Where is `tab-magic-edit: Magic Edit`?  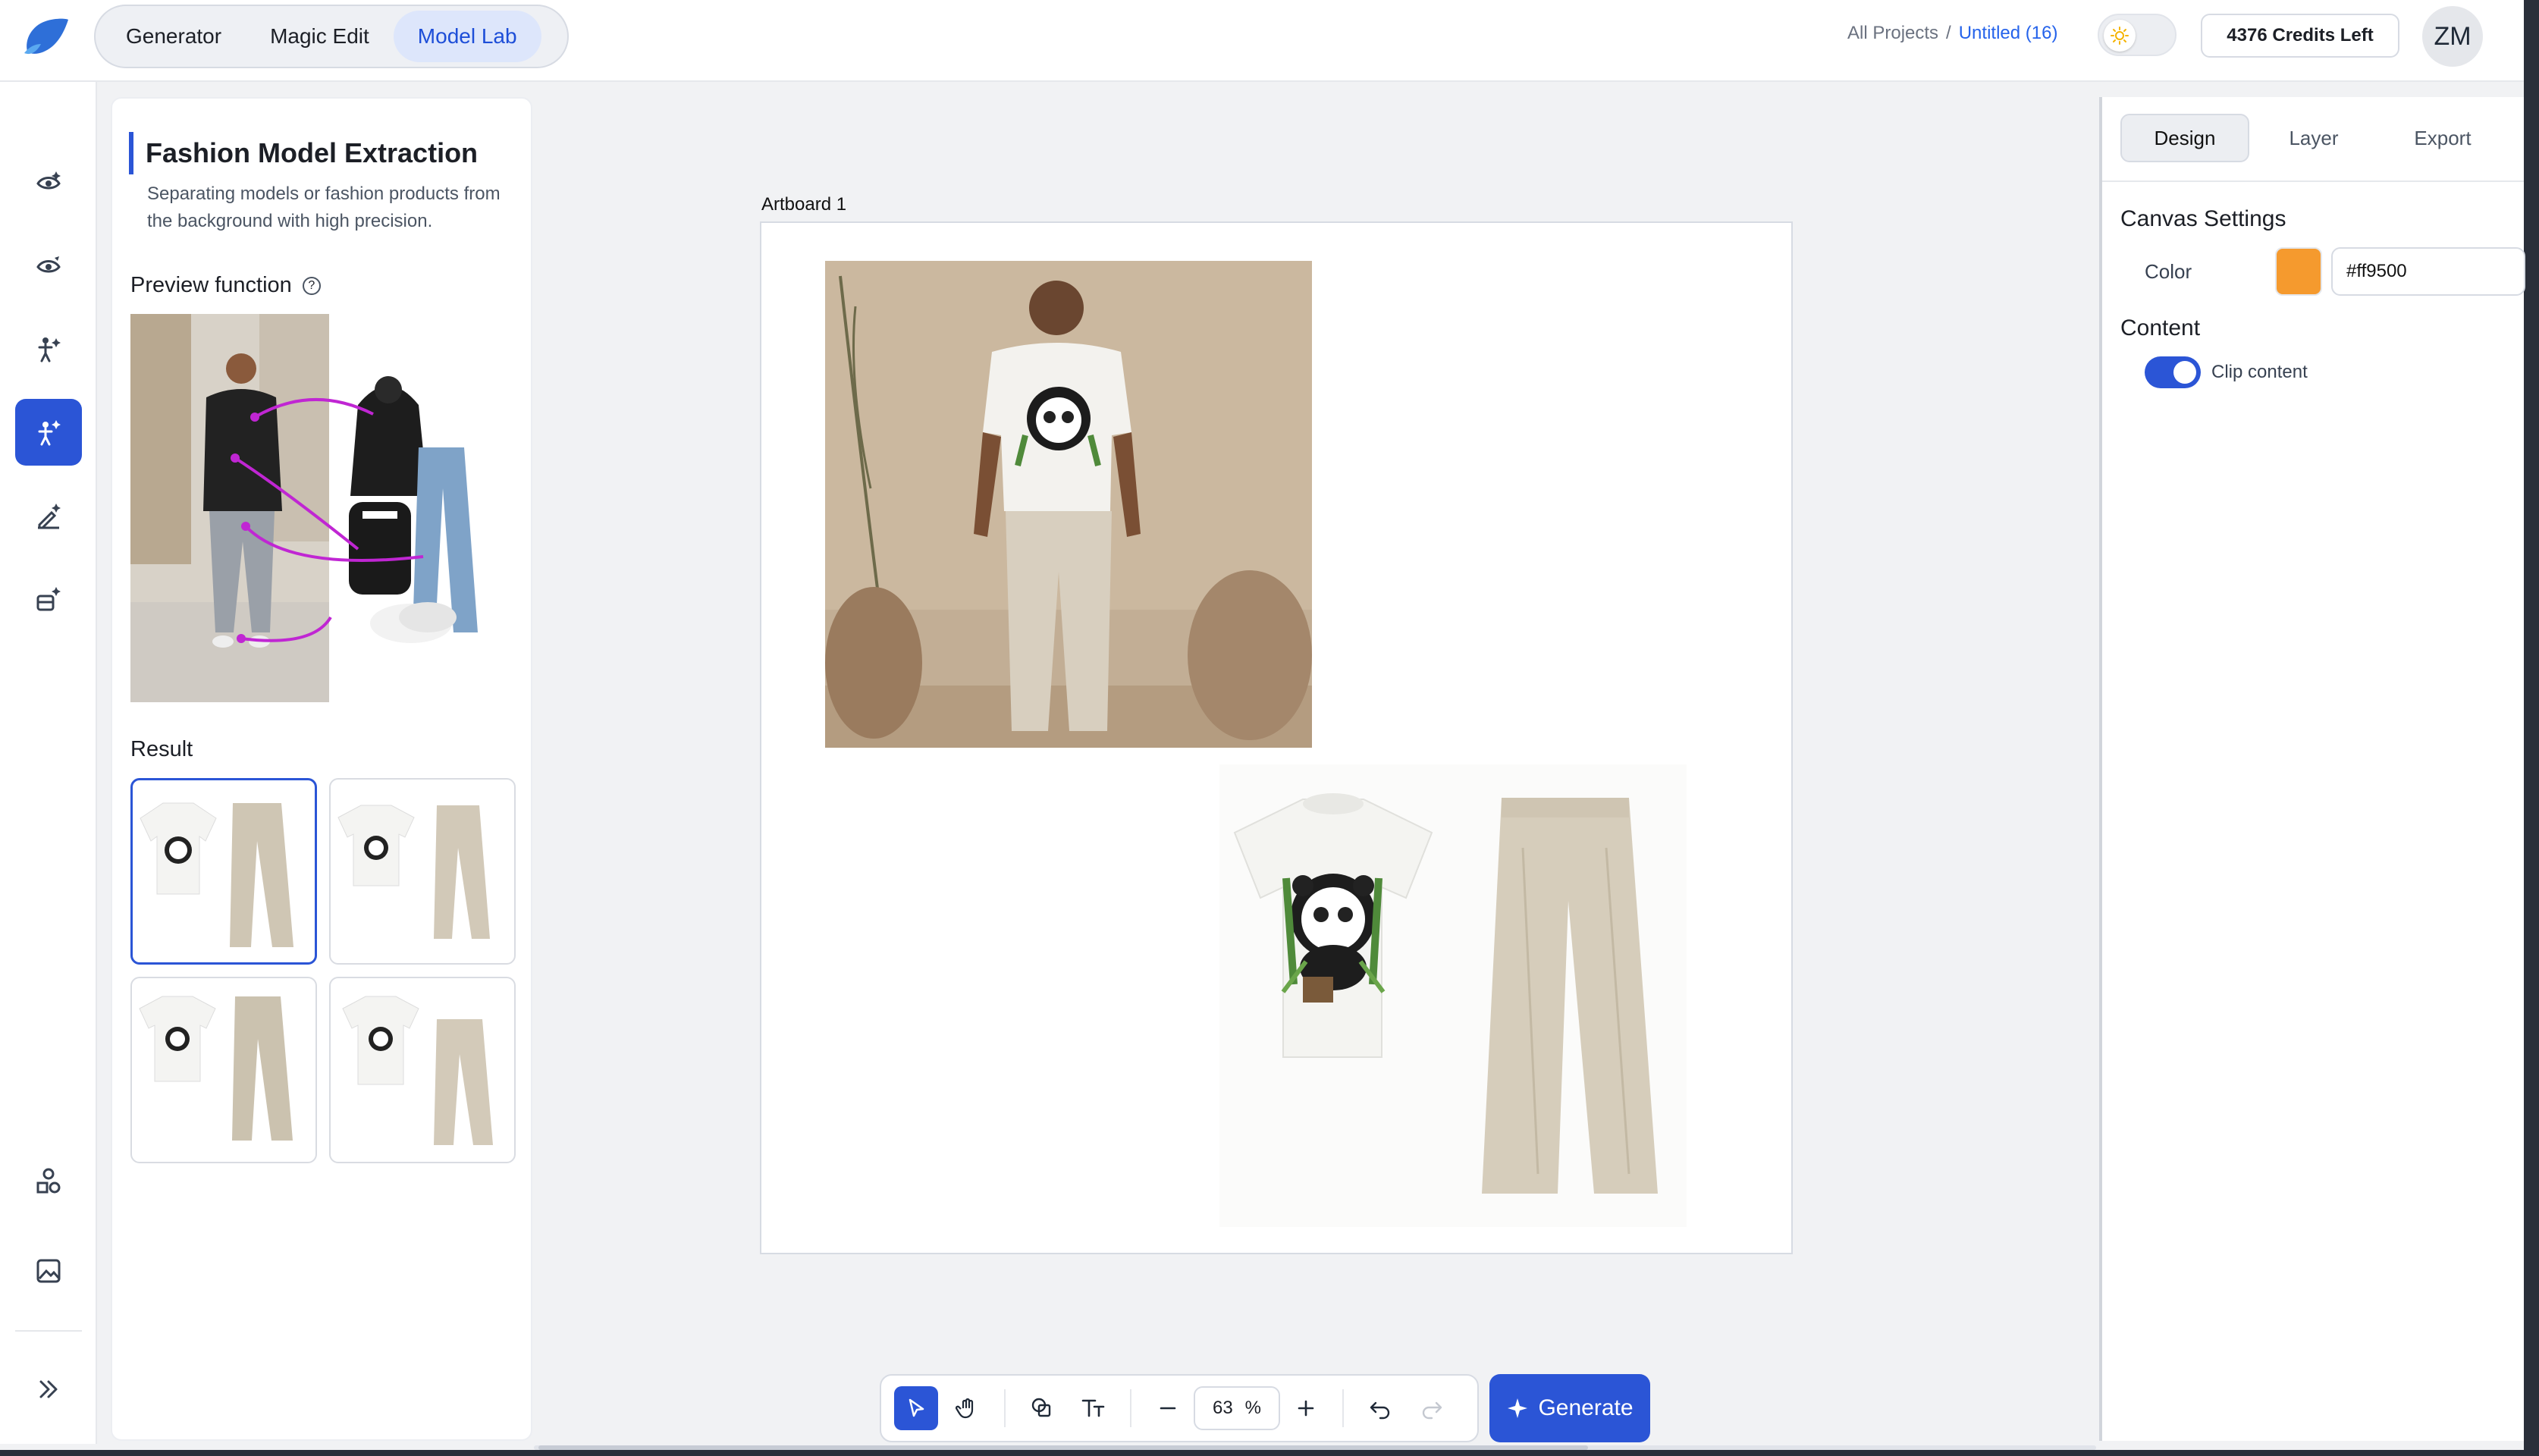 tab-magic-edit: Magic Edit is located at coordinates (320, 36).